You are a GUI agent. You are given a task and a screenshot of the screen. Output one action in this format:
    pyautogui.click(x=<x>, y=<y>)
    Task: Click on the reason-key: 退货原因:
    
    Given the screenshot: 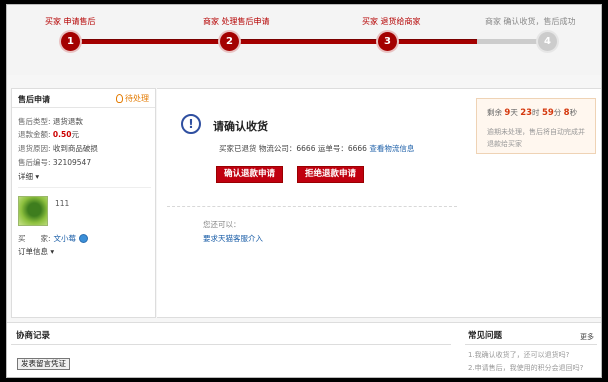 What is the action you would take?
    pyautogui.click(x=34, y=148)
    